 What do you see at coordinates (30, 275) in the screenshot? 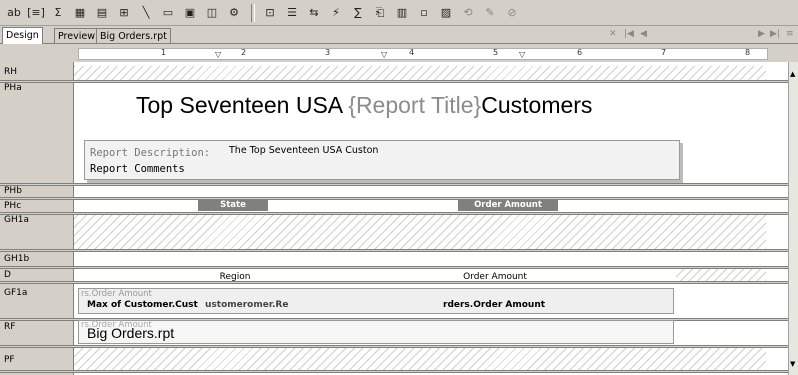
I see `section-label-d: D` at bounding box center [30, 275].